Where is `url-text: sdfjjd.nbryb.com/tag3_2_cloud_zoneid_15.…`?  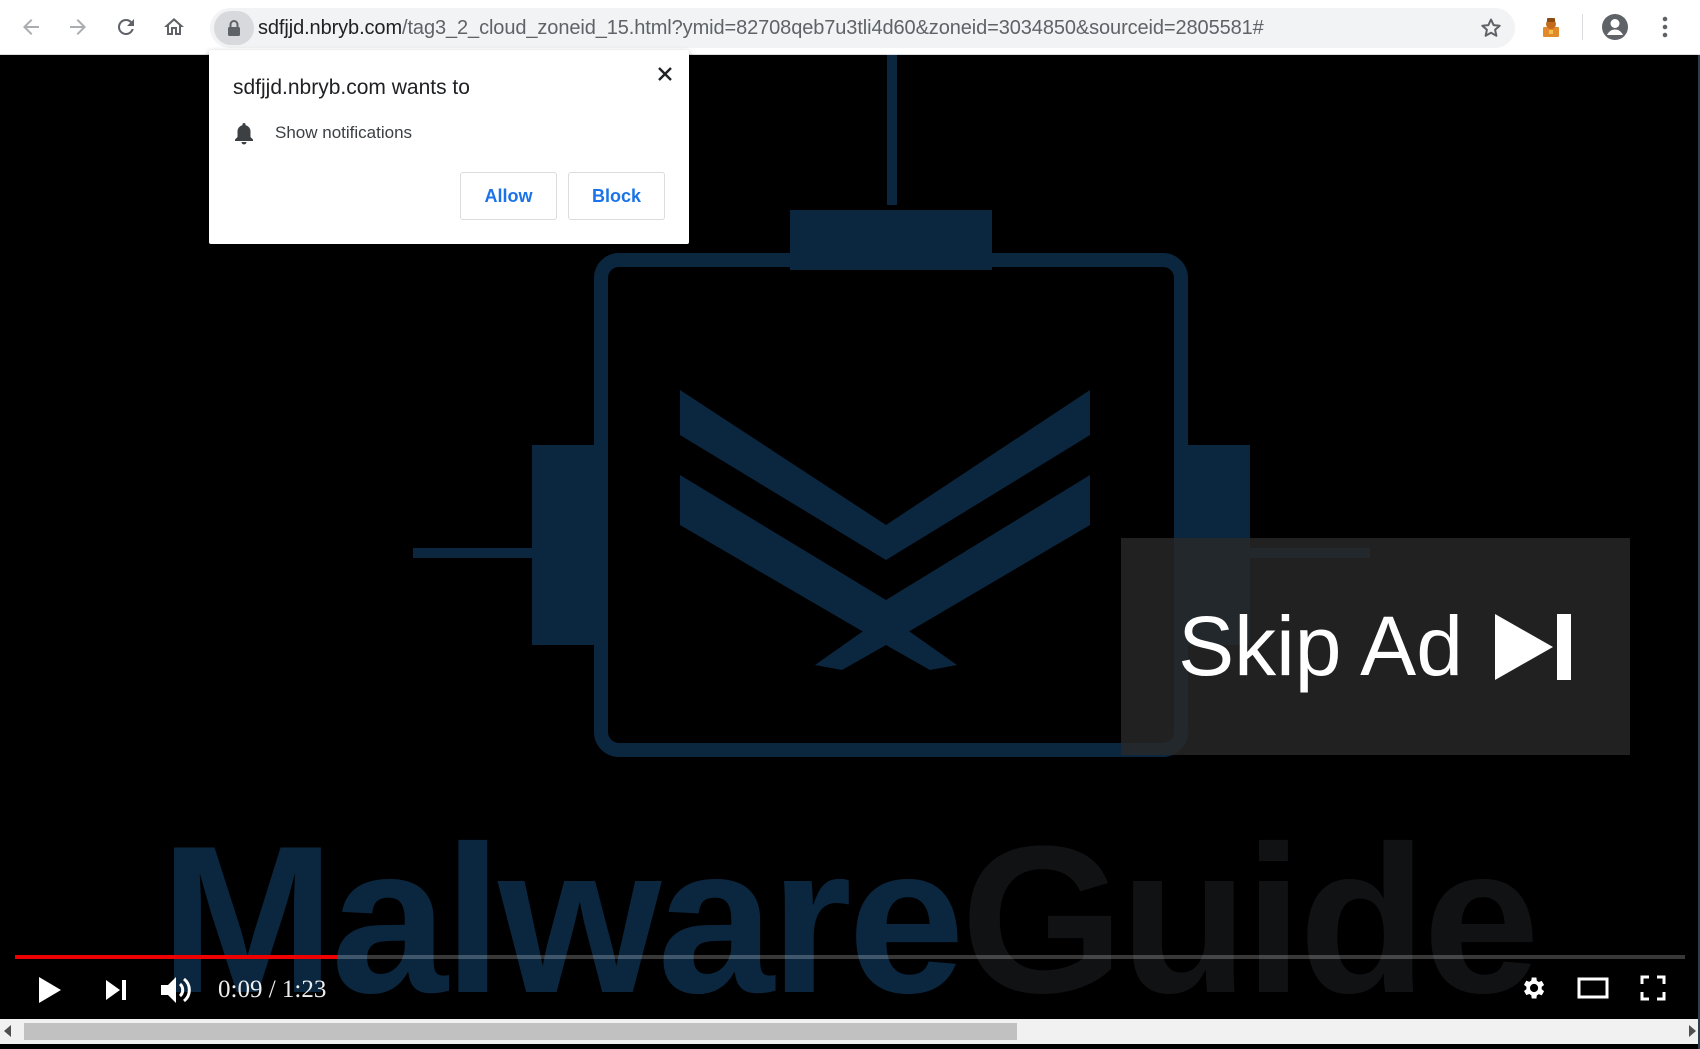
url-text: sdfjjd.nbryb.com/tag3_2_cloud_zoneid_15.… is located at coordinates (761, 28).